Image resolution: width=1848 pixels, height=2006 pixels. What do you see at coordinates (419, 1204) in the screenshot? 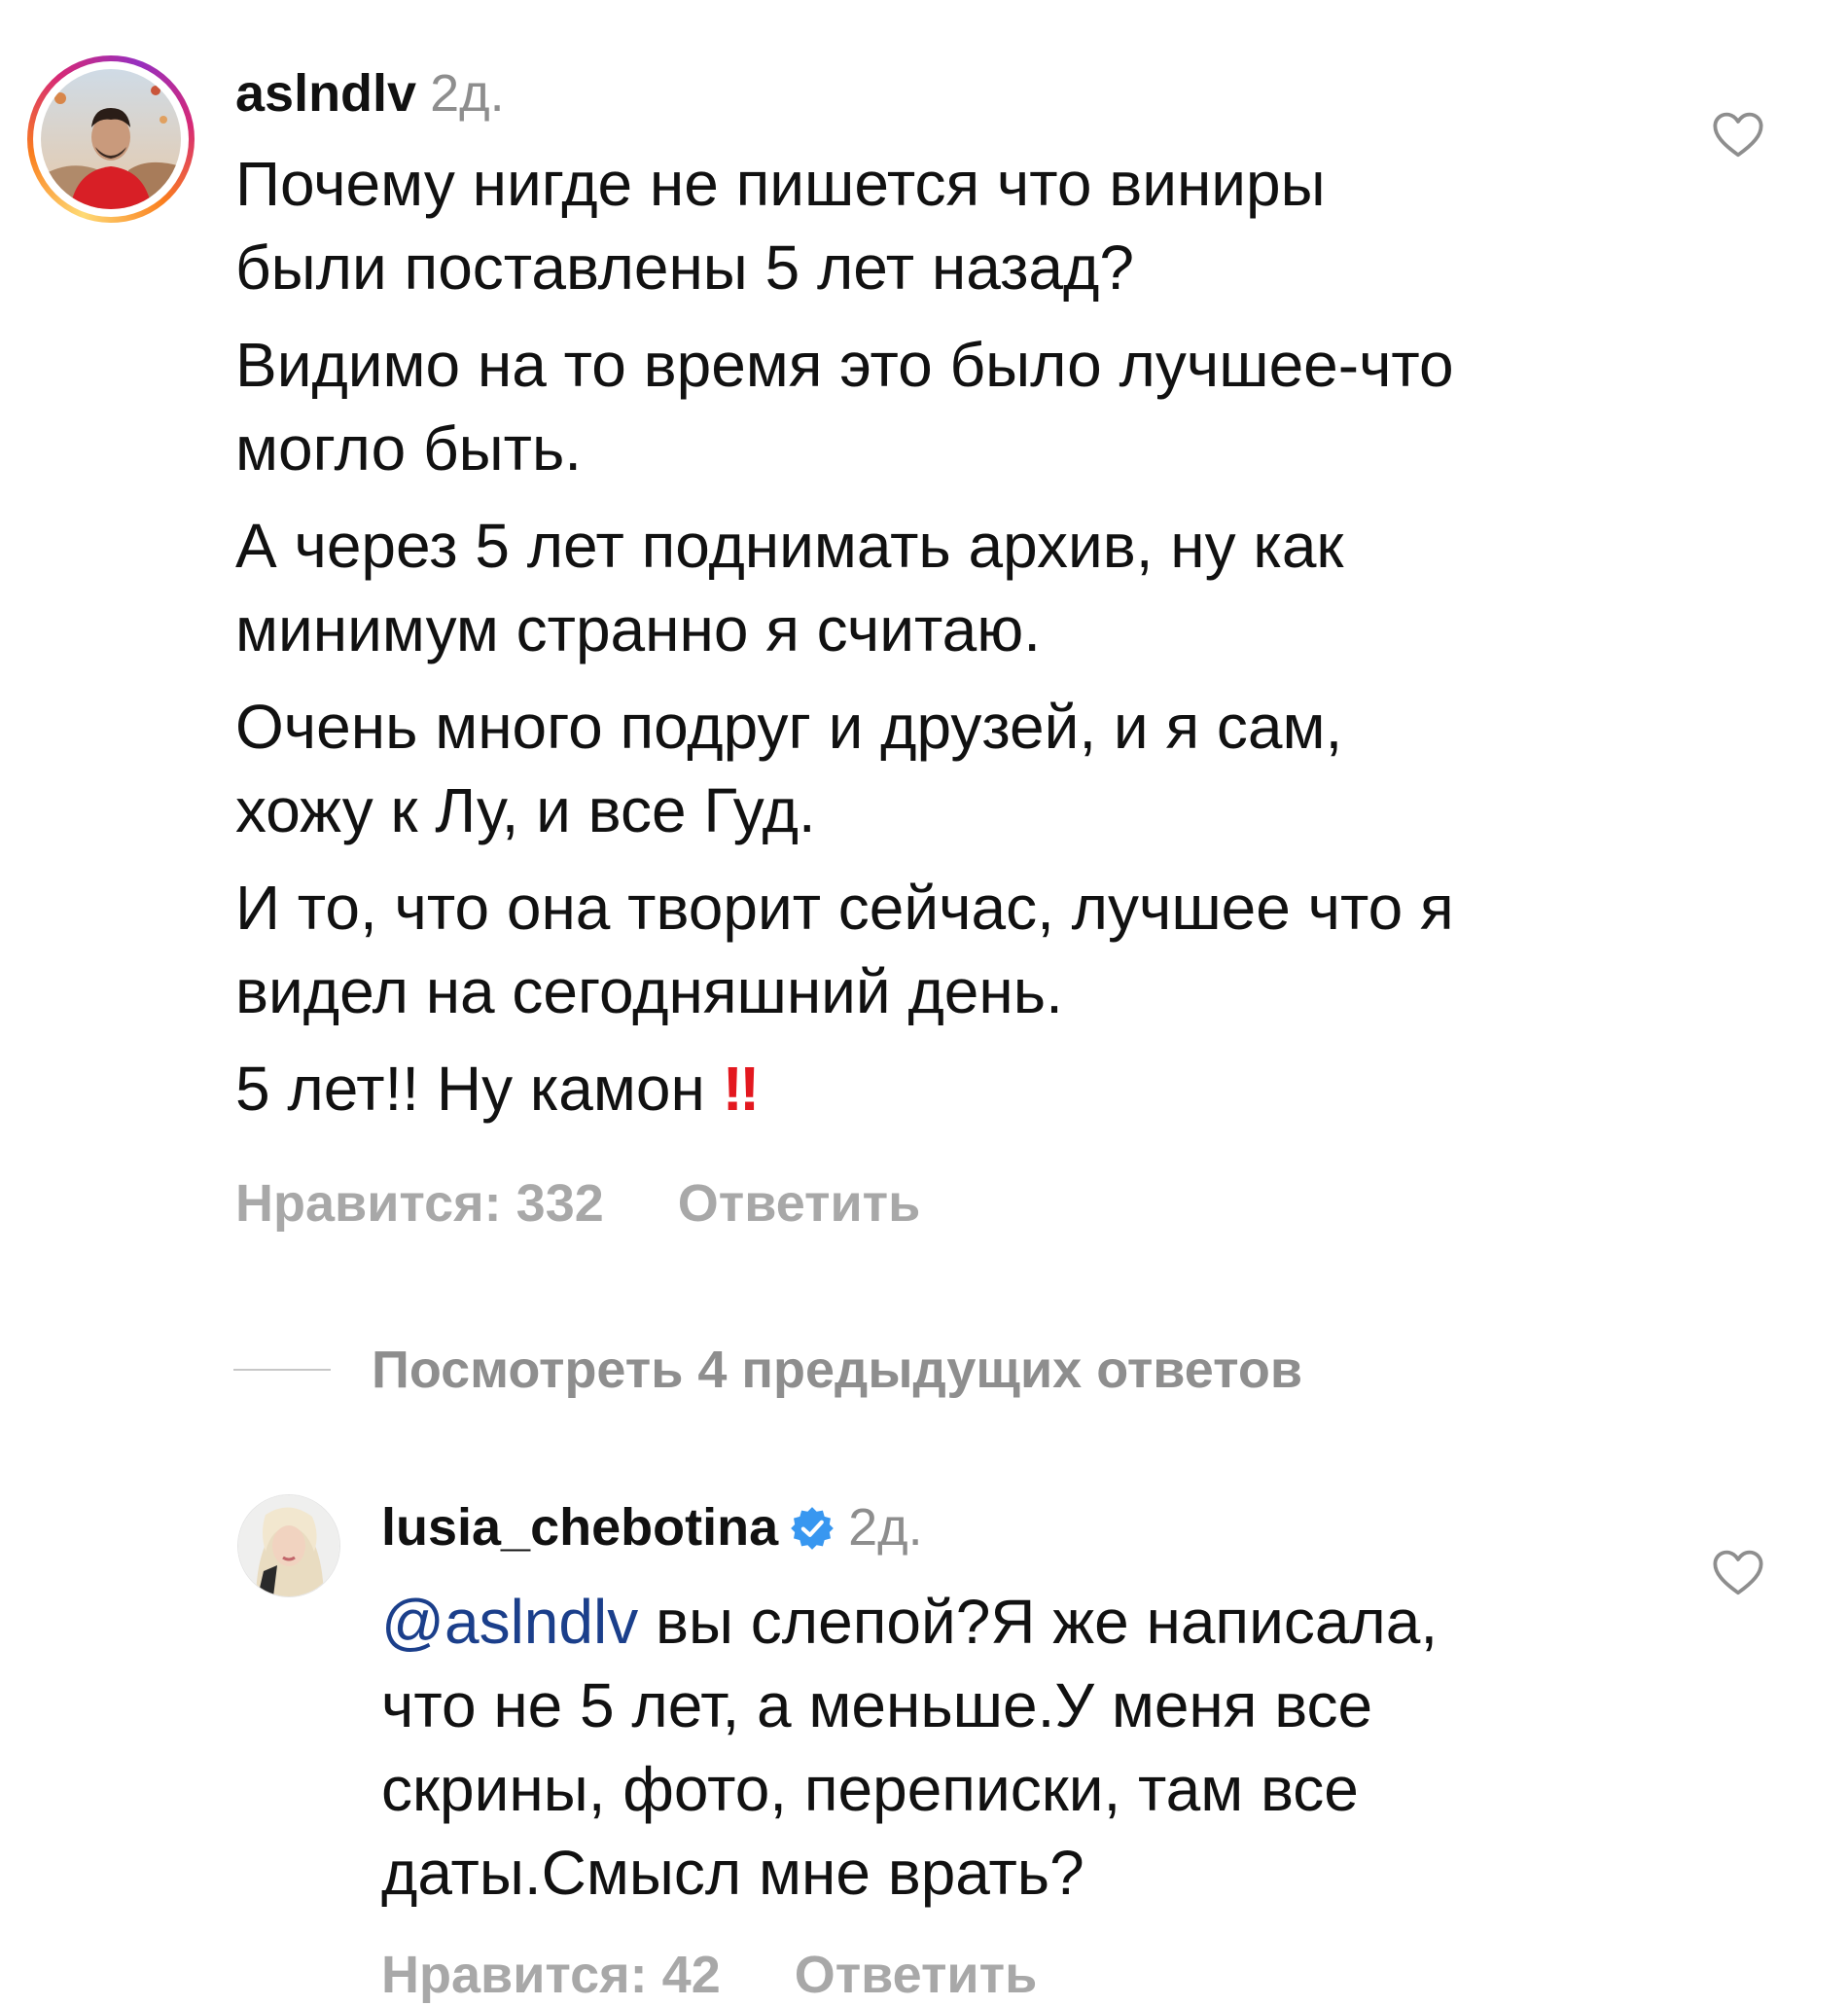
I see `likes-count: Нравится: 332` at bounding box center [419, 1204].